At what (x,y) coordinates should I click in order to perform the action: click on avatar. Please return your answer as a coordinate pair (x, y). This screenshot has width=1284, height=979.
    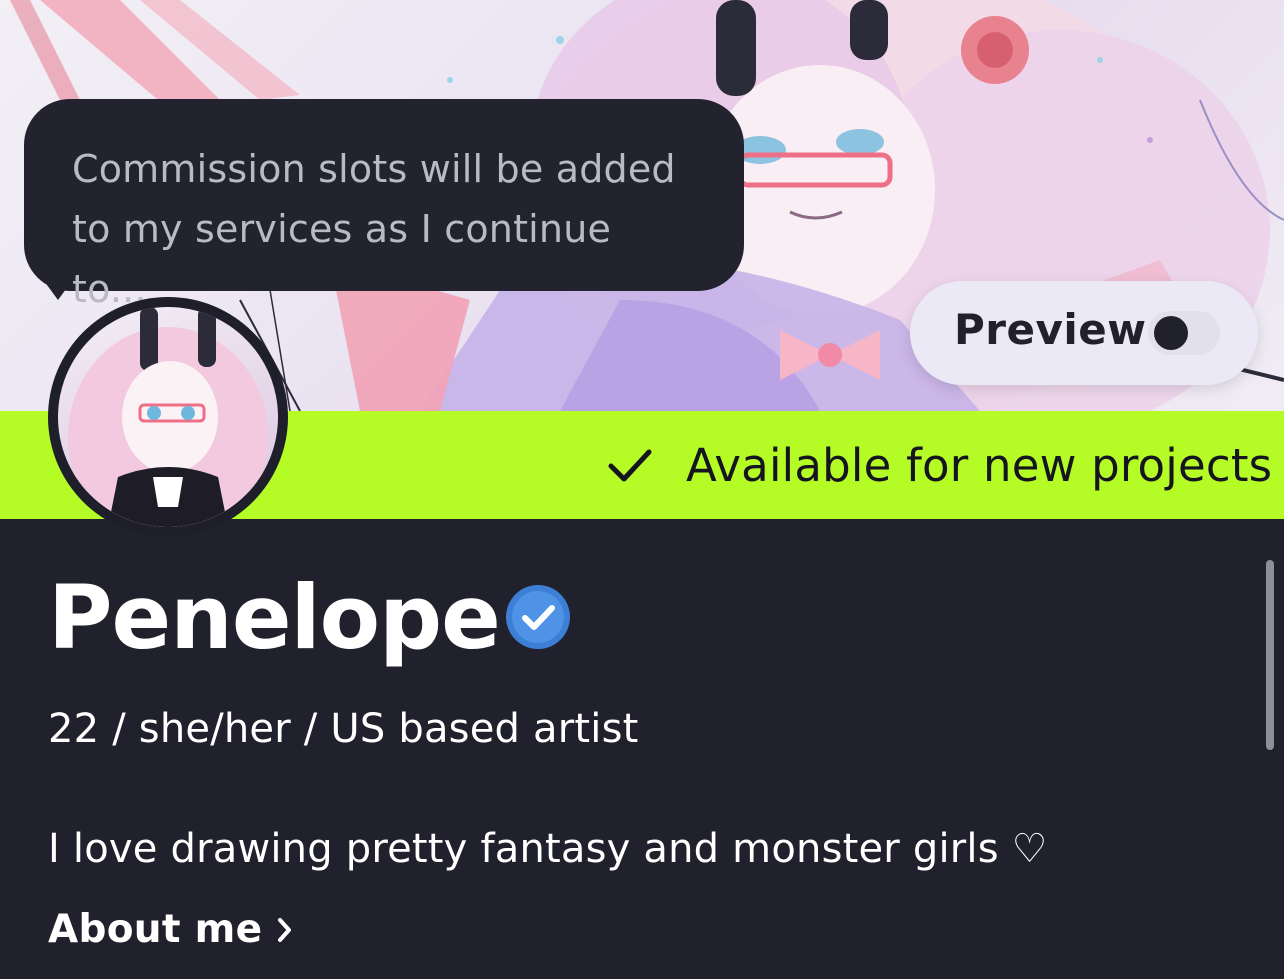
    Looking at the image, I should click on (168, 417).